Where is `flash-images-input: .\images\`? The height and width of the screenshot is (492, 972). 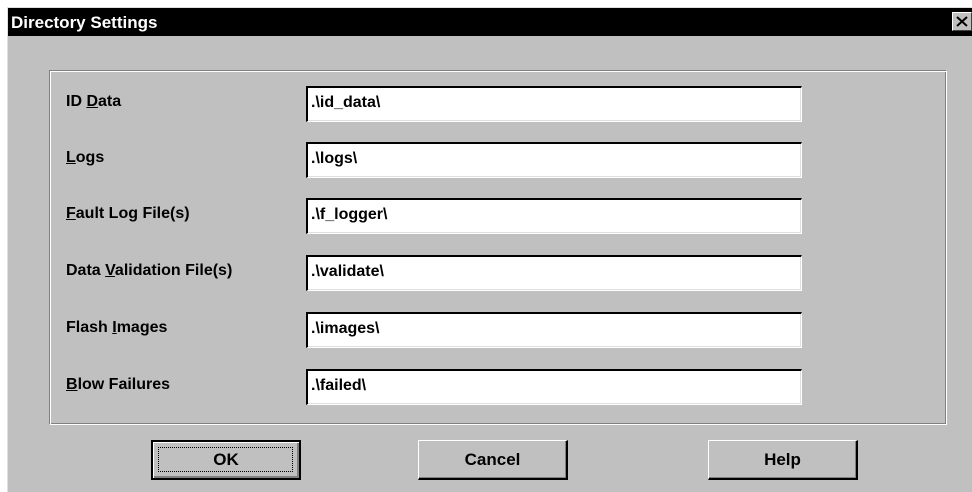
flash-images-input: .\images\ is located at coordinates (554, 330).